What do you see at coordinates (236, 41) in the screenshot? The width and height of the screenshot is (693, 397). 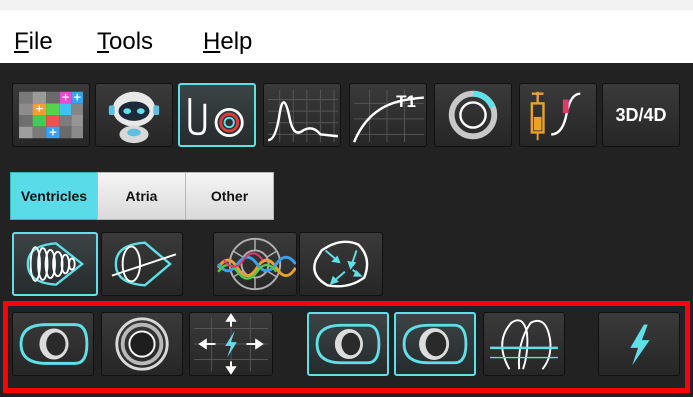 I see `menu-help-label: elp` at bounding box center [236, 41].